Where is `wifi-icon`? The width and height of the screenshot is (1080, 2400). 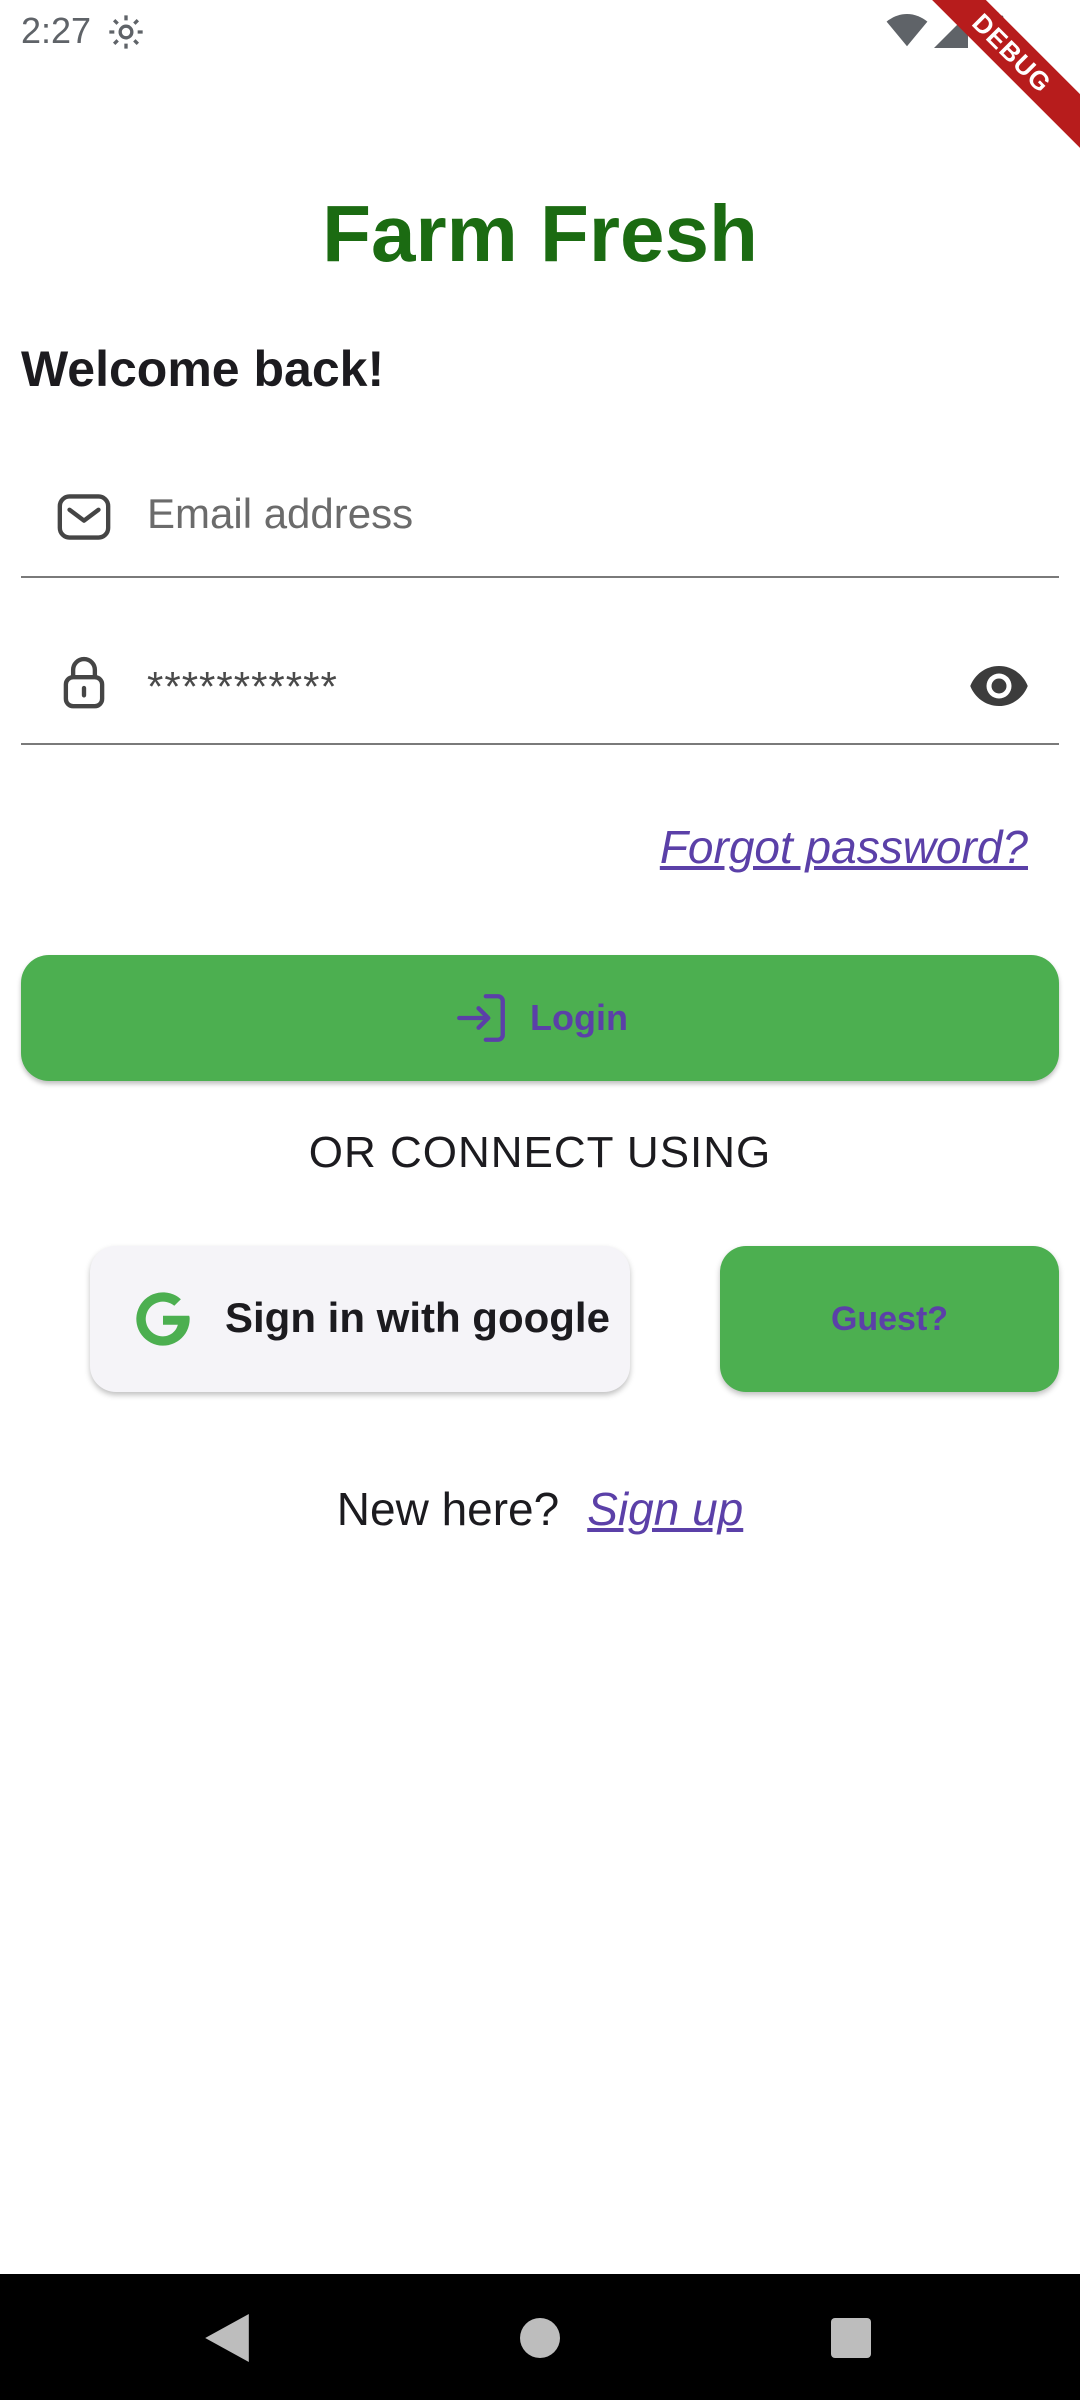 wifi-icon is located at coordinates (907, 30).